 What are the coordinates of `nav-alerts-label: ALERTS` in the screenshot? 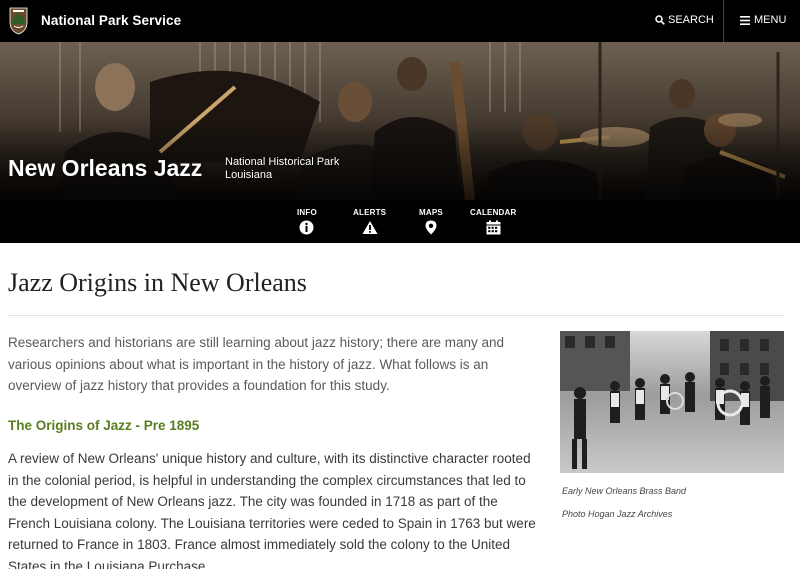 It's located at (370, 212).